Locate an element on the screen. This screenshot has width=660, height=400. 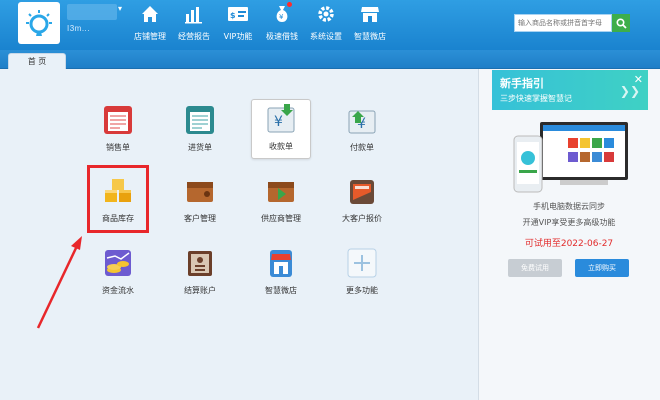
grid-item-purchase-order: 进货单 is located at coordinates (200, 131).